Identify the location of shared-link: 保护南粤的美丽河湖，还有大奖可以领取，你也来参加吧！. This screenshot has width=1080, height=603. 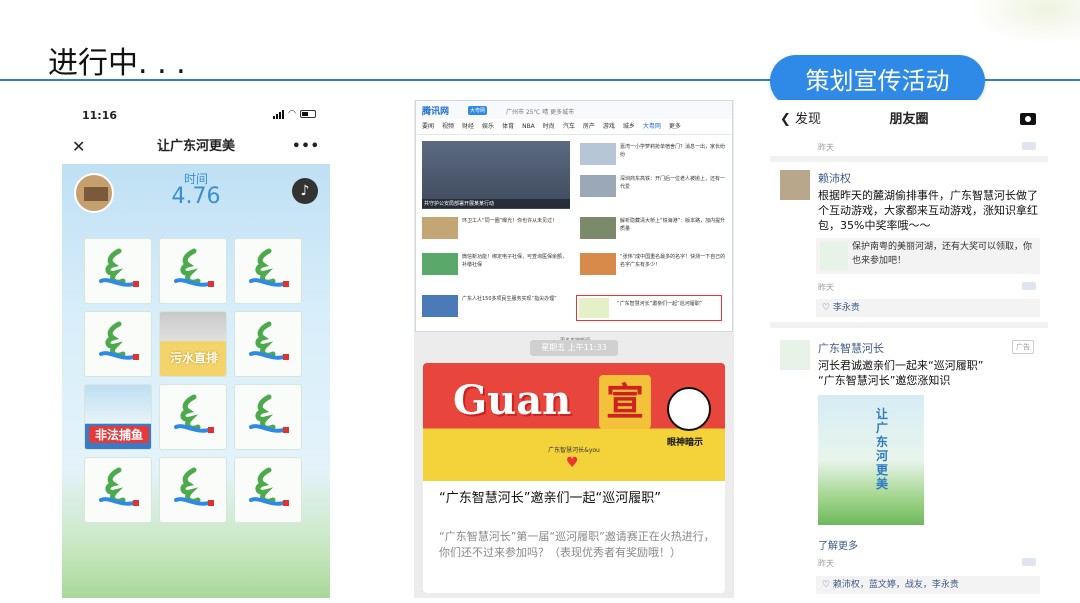
(928, 256).